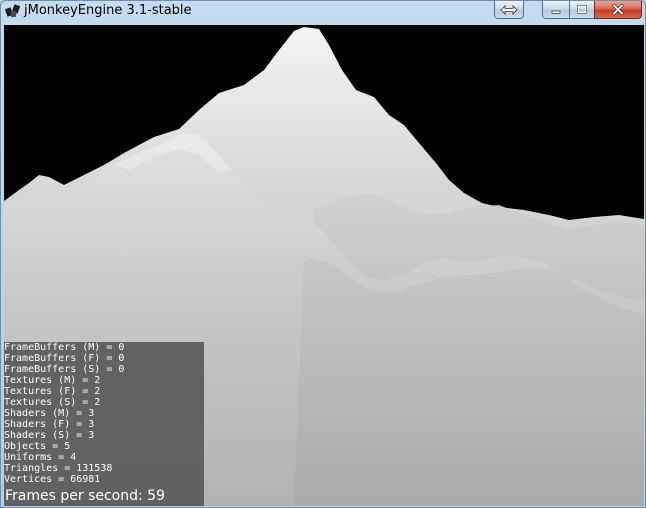 The width and height of the screenshot is (646, 508). What do you see at coordinates (52, 479) in the screenshot?
I see `stat-vertices: Vertices = 66981` at bounding box center [52, 479].